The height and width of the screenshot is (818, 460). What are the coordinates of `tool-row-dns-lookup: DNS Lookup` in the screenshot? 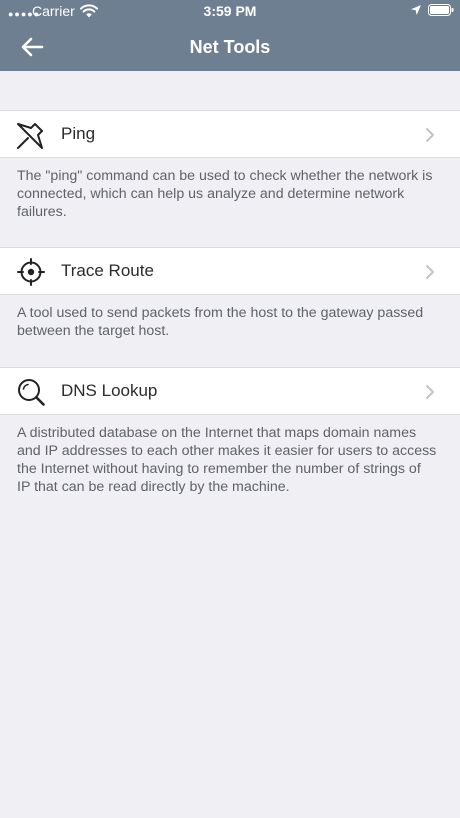 It's located at (230, 391).